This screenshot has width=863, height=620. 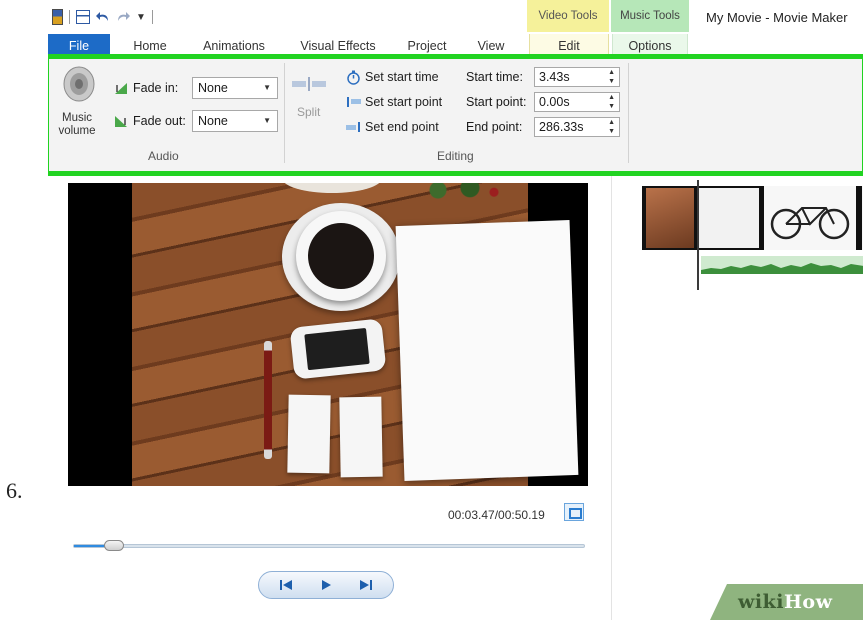 What do you see at coordinates (332, 188) in the screenshot?
I see `plate-image` at bounding box center [332, 188].